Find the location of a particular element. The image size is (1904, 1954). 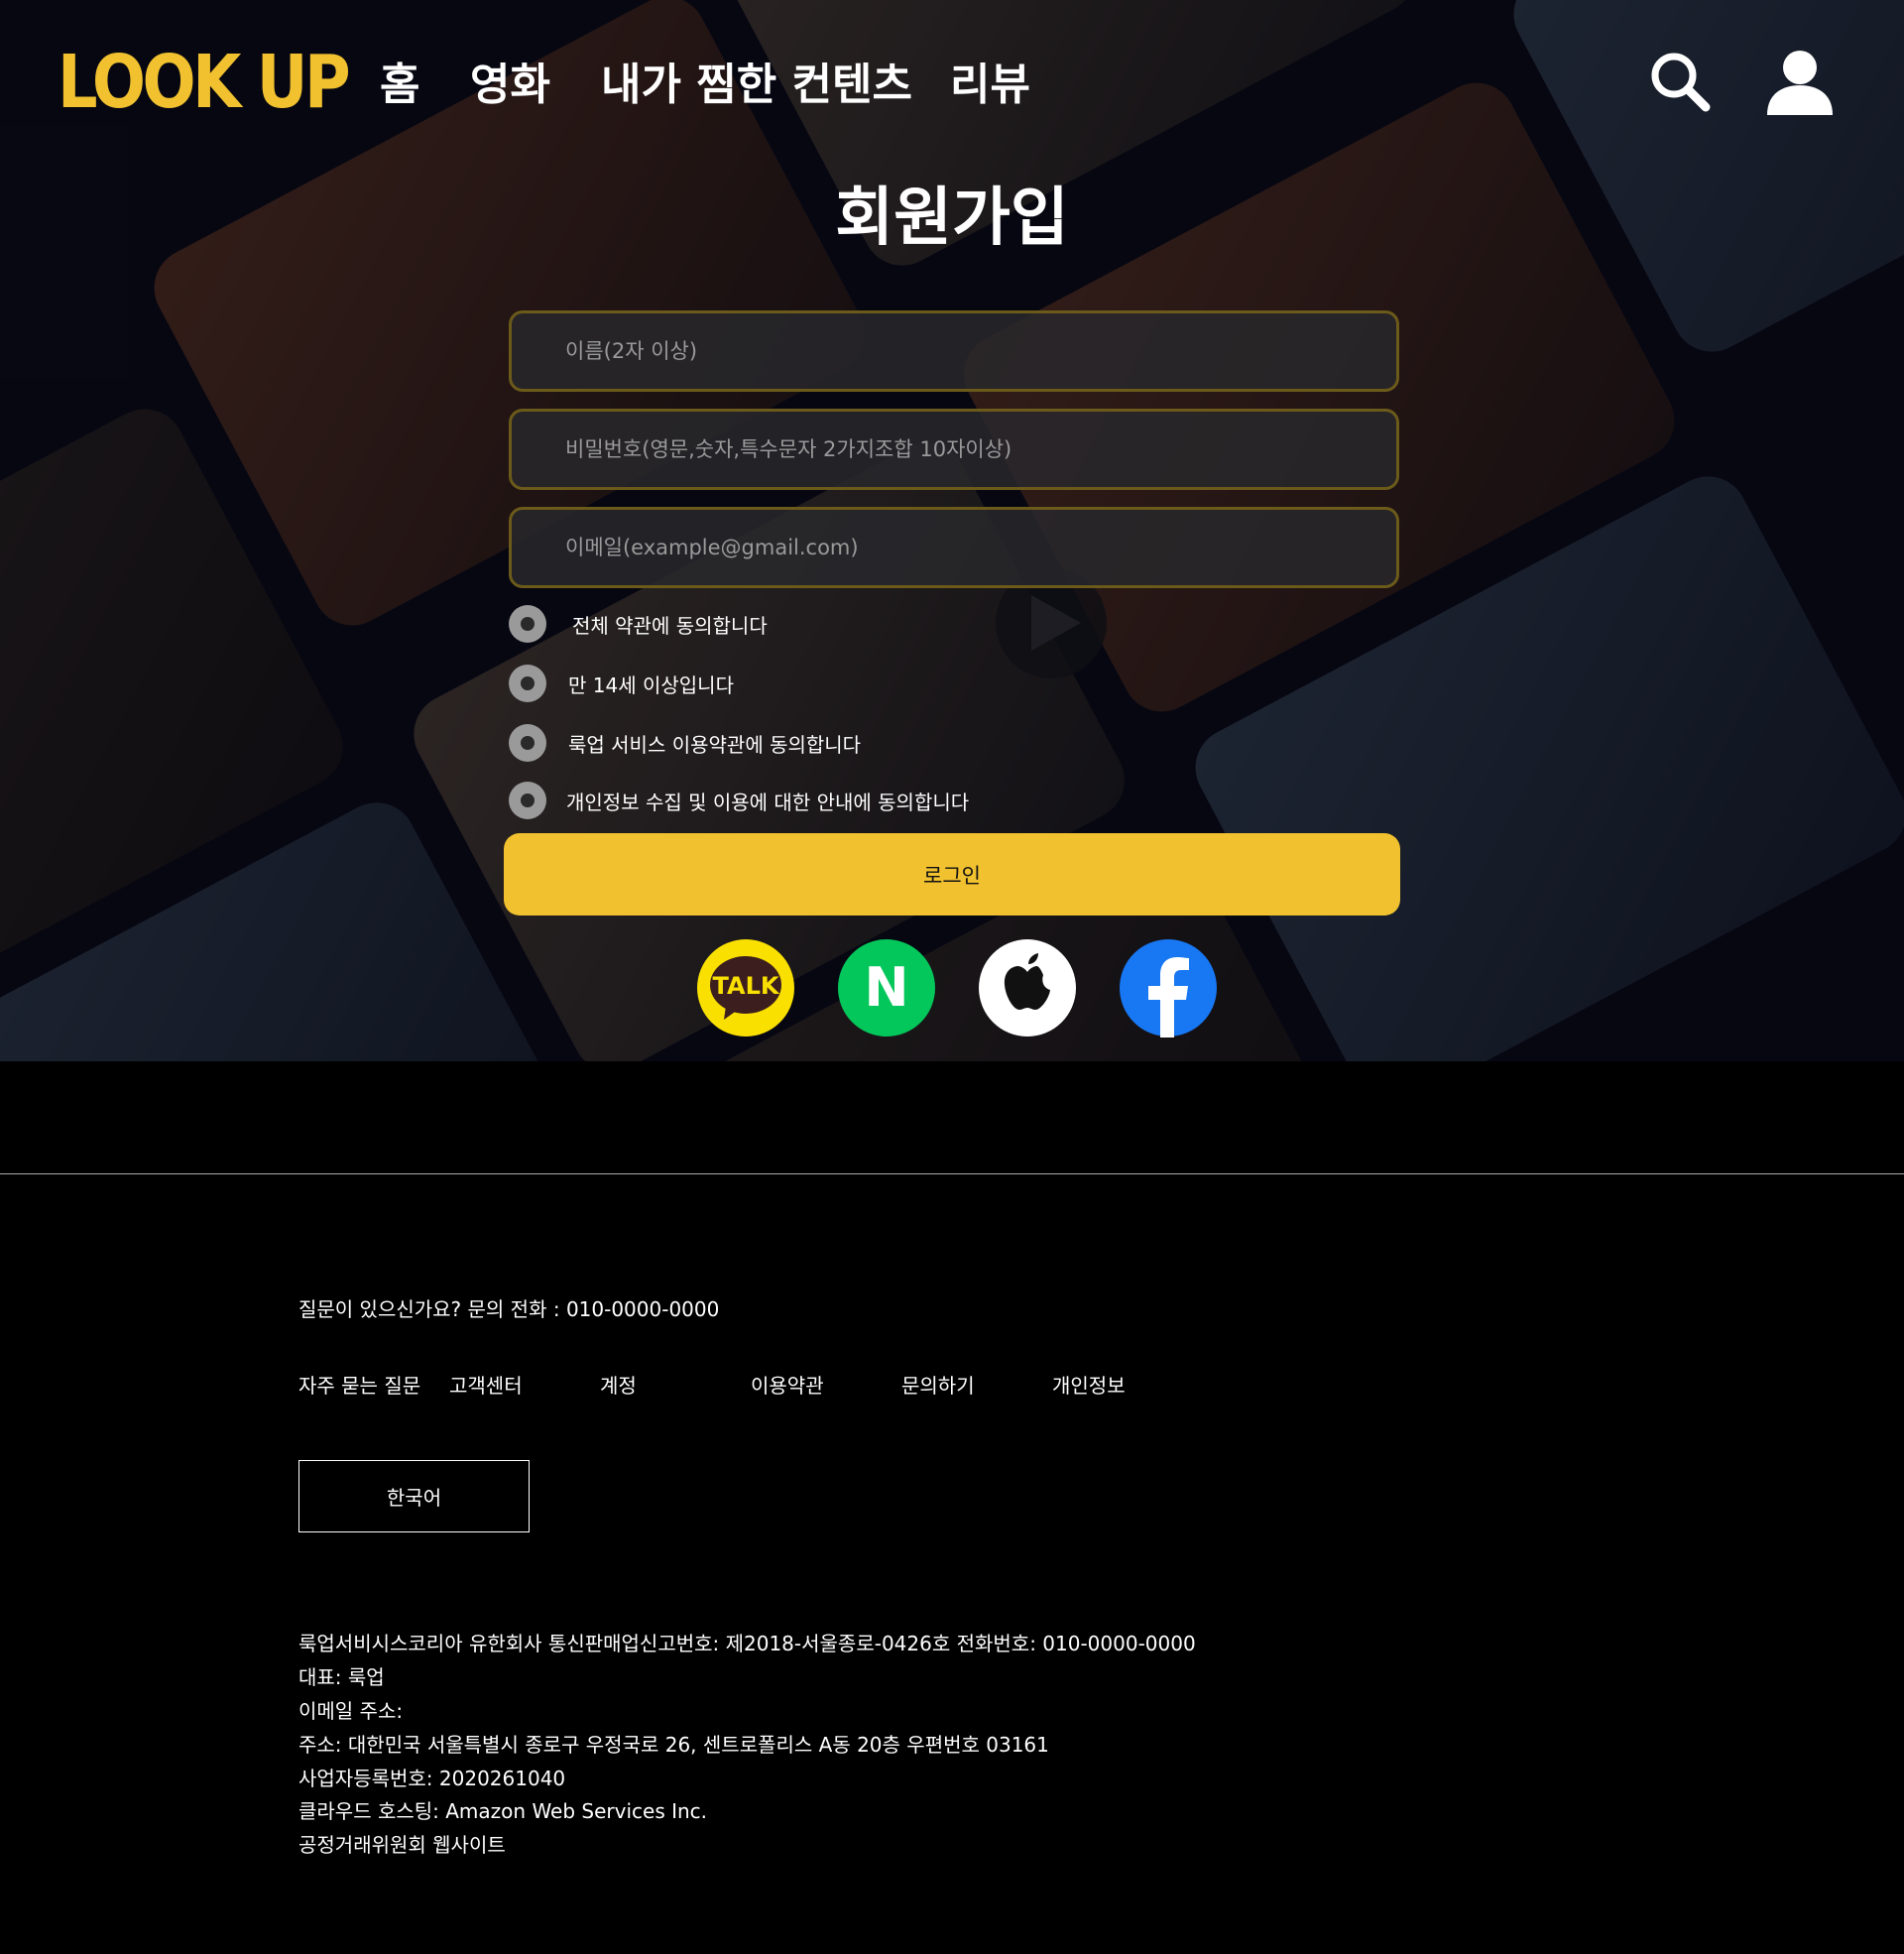

name-field is located at coordinates (954, 351).